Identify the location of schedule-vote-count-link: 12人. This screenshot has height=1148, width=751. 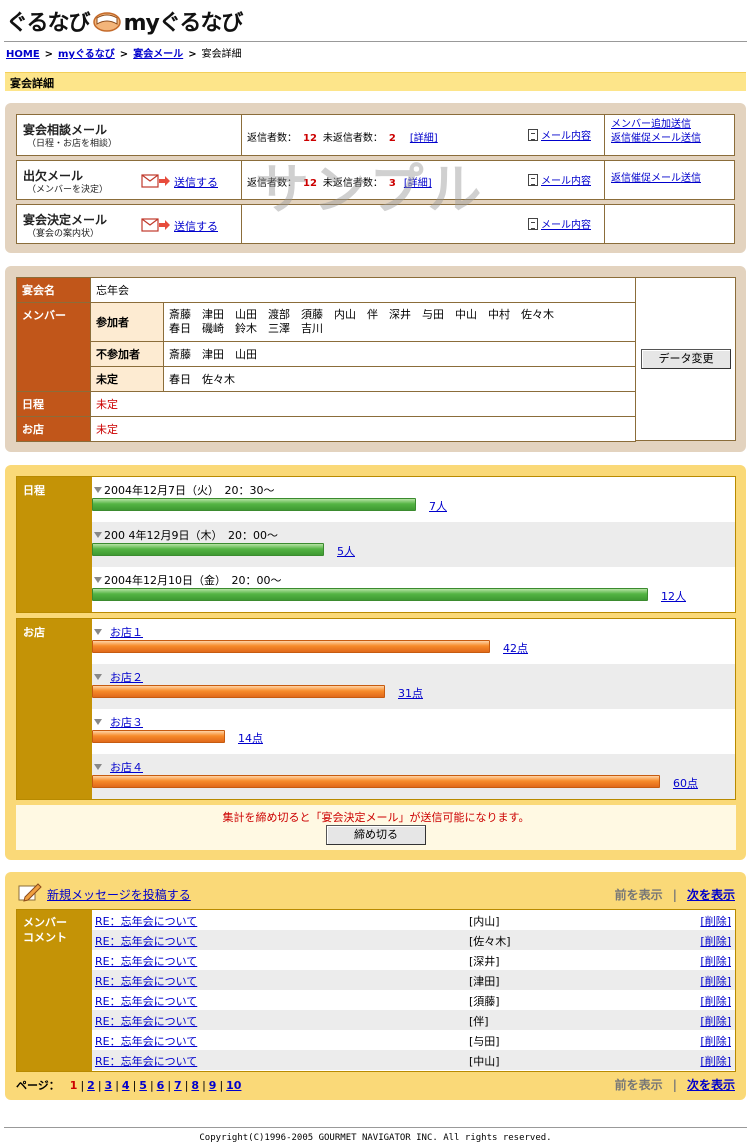
(673, 596).